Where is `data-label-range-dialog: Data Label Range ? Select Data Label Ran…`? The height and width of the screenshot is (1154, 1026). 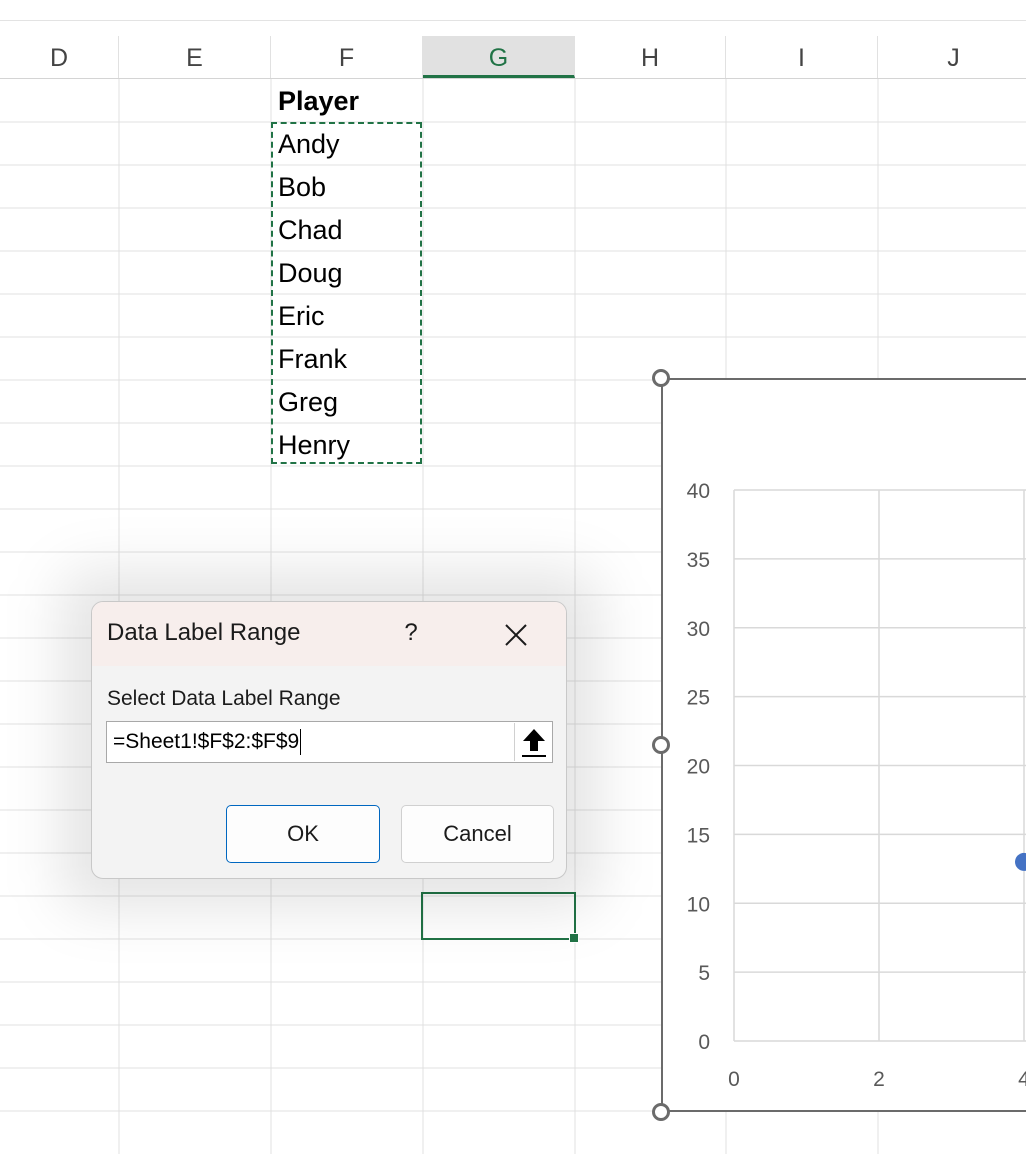
data-label-range-dialog: Data Label Range ? Select Data Label Ran… is located at coordinates (329, 740).